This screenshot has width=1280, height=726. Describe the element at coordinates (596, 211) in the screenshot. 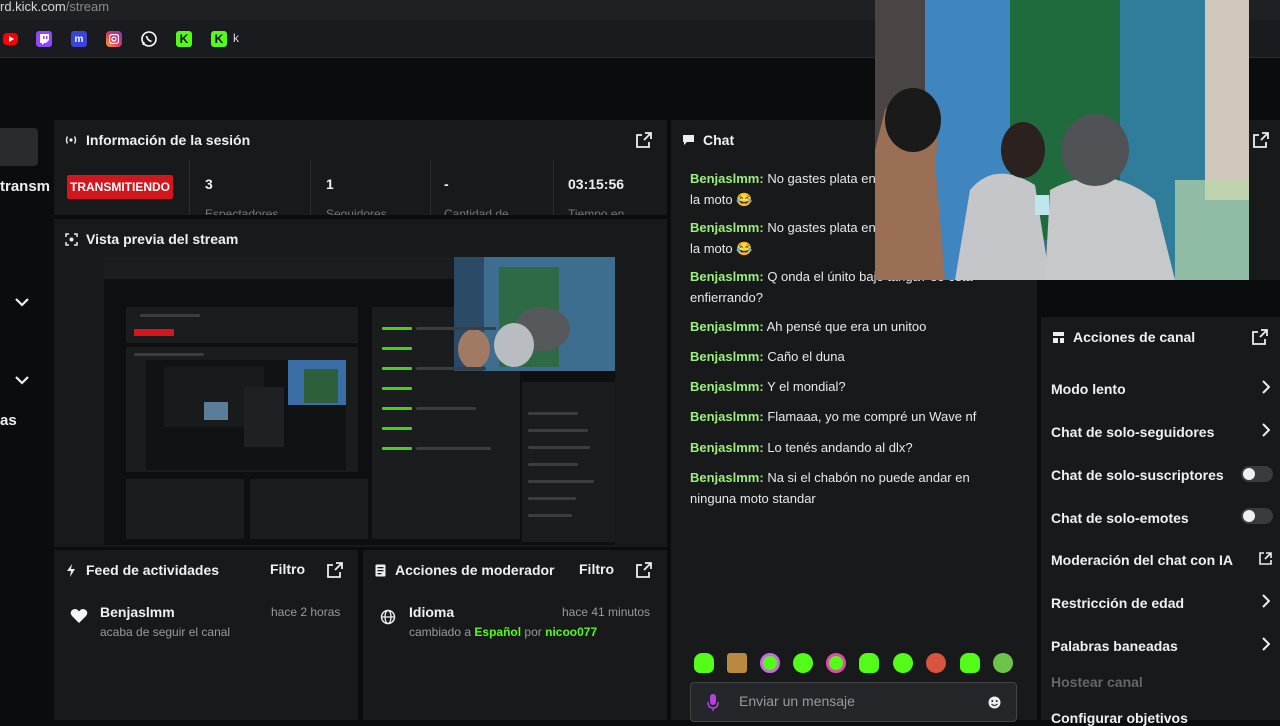

I see `stat-time-label: Tiempo en` at that location.